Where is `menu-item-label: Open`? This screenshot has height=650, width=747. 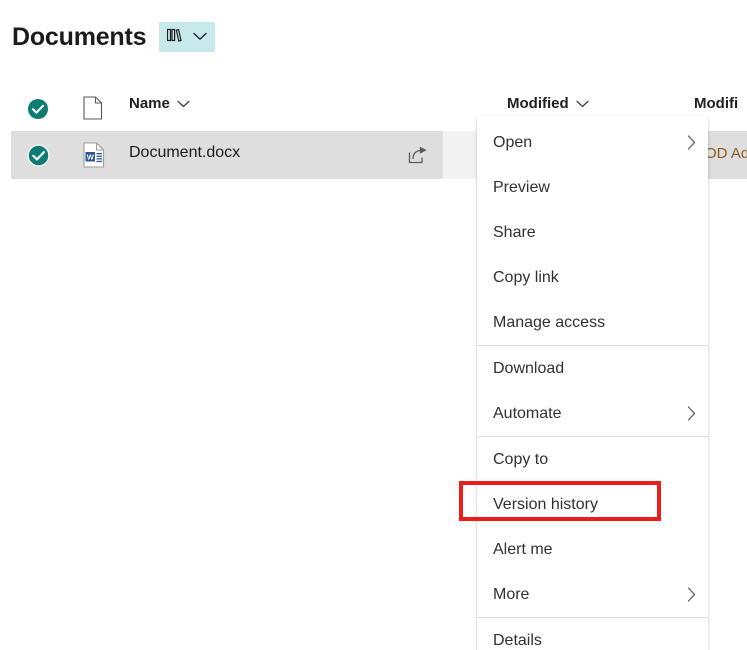
menu-item-label: Open is located at coordinates (513, 142).